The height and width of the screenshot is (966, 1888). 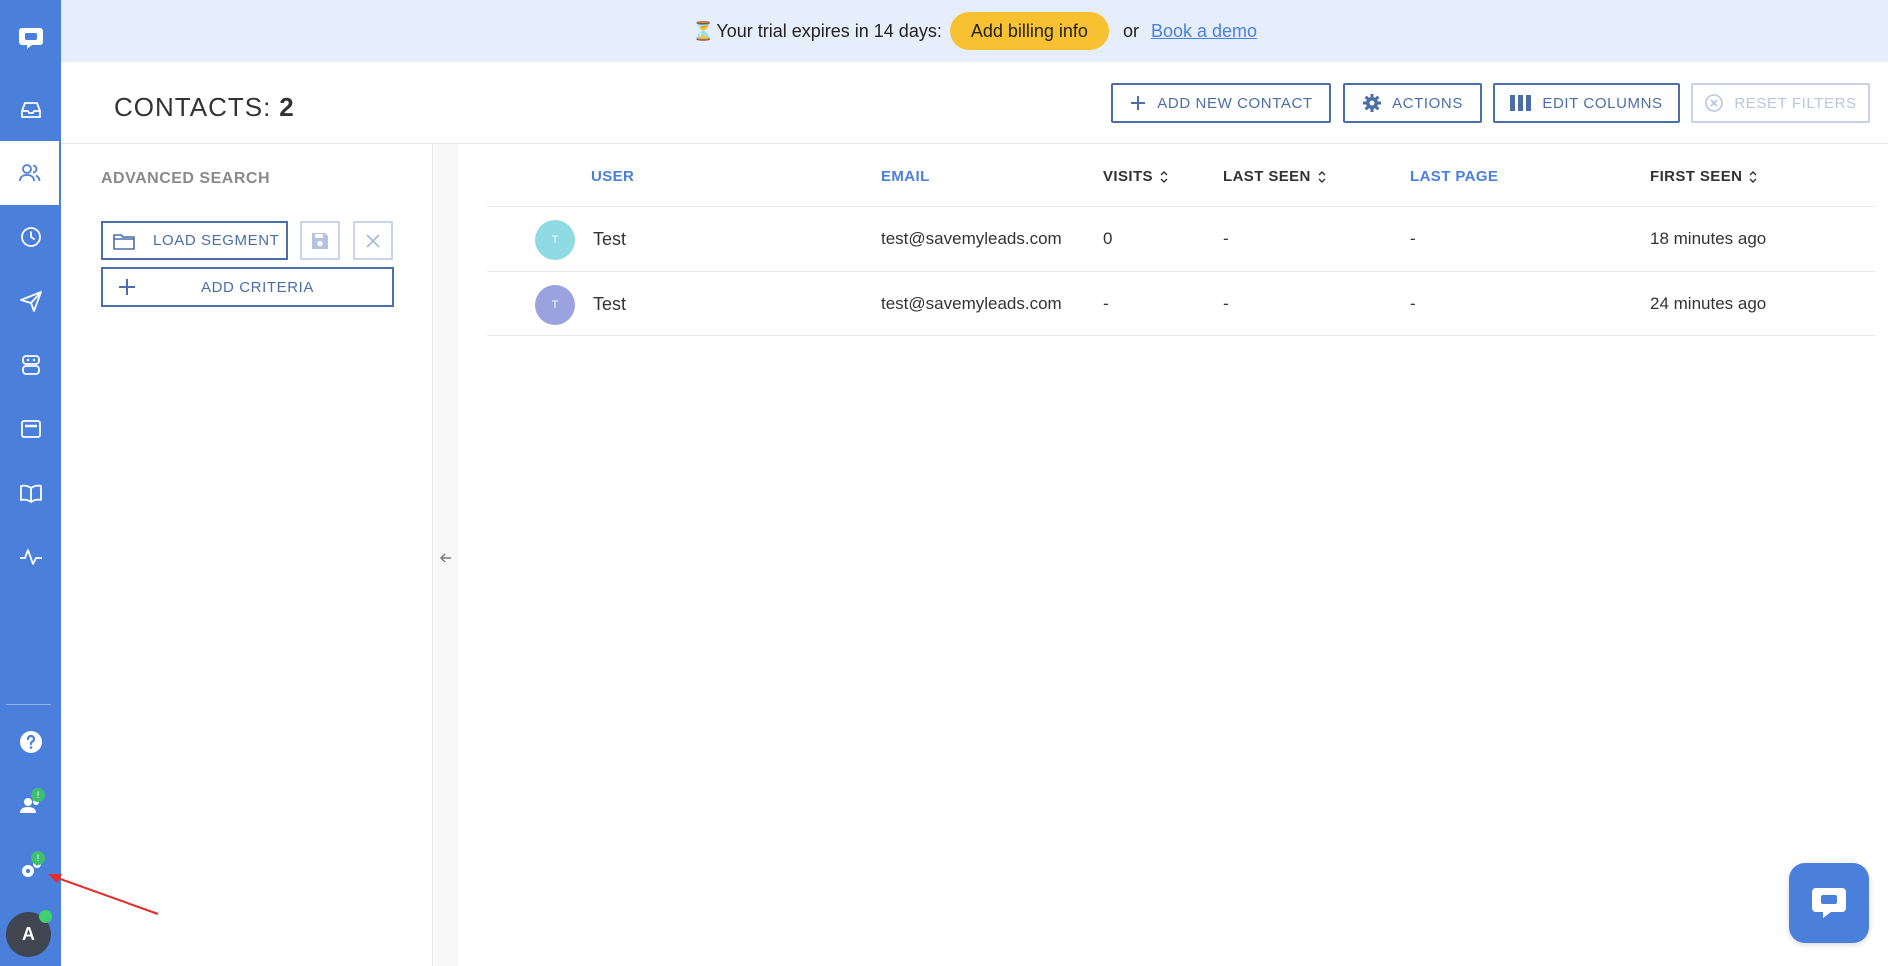 I want to click on save-segment-button, so click(x=320, y=240).